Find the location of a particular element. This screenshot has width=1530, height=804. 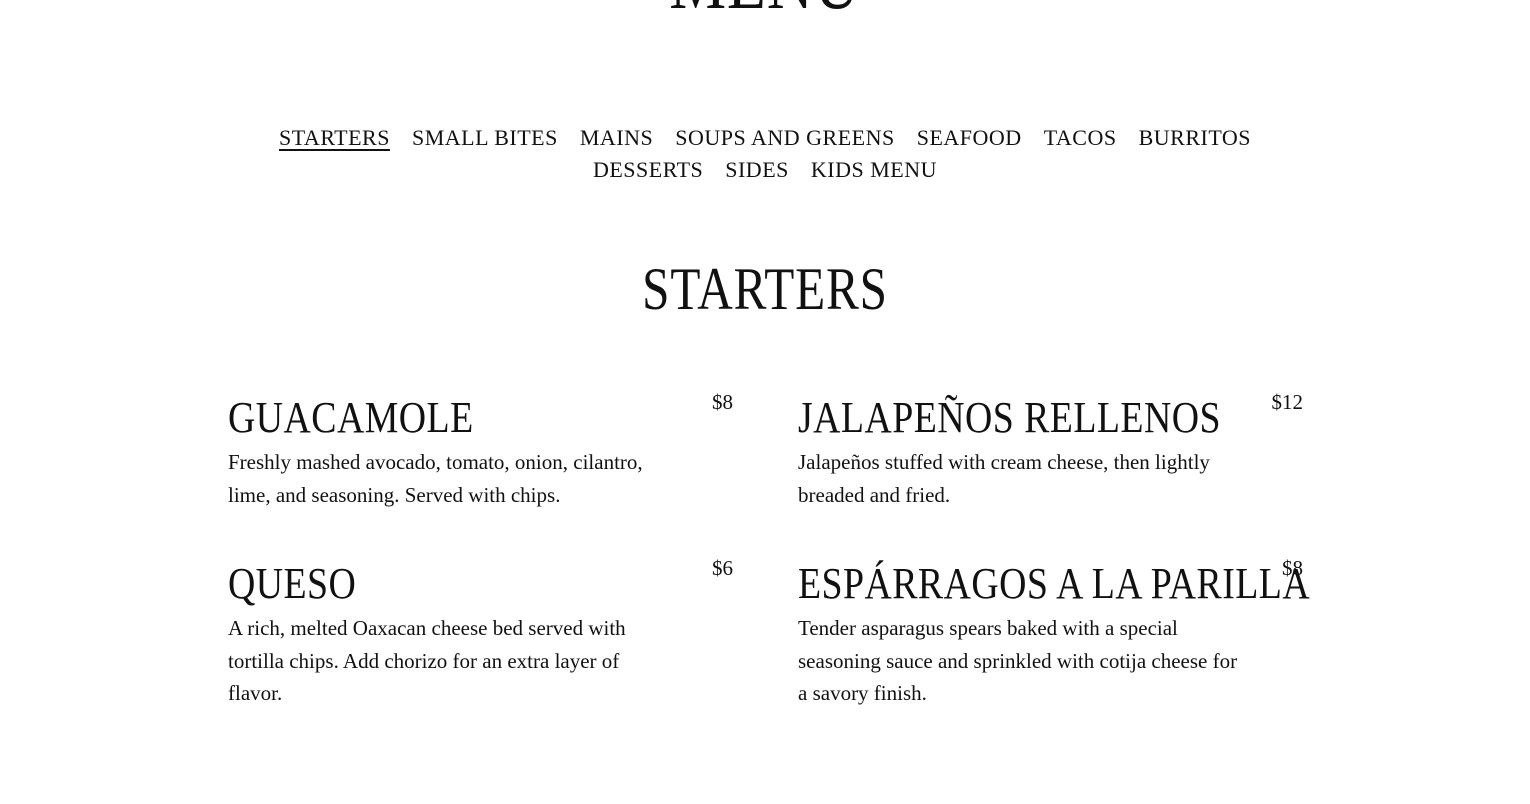

nav-link-mains: MAINS is located at coordinates (616, 138).